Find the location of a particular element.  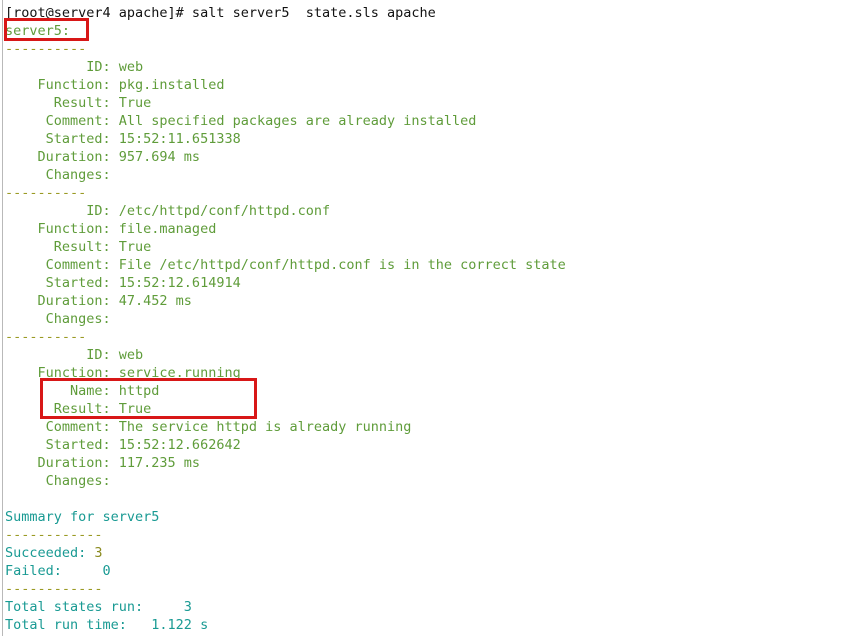

summary-succeeded-value: 3 is located at coordinates (98, 553).